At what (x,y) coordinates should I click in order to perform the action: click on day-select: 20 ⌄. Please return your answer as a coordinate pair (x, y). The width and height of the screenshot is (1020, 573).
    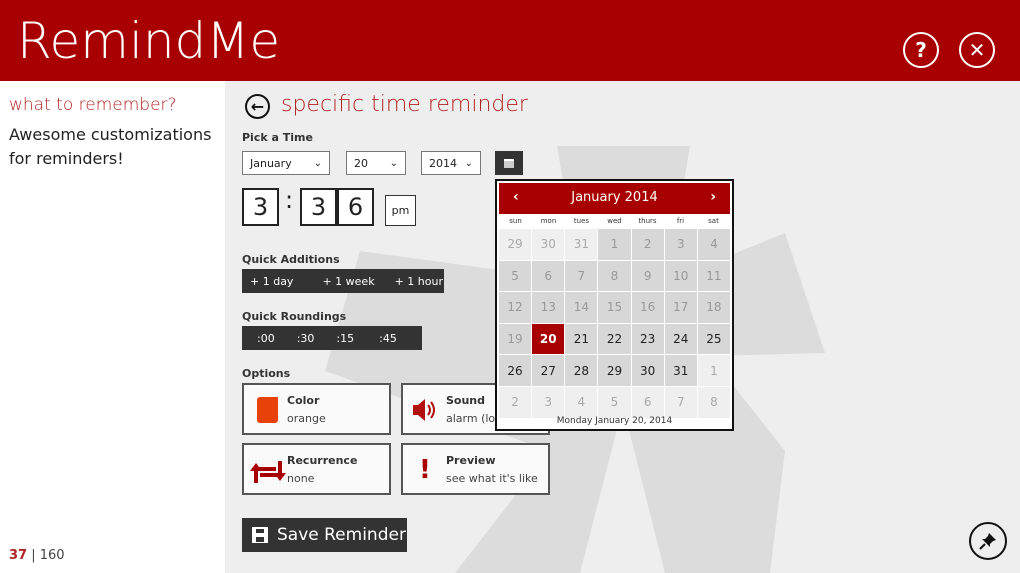
    Looking at the image, I should click on (376, 163).